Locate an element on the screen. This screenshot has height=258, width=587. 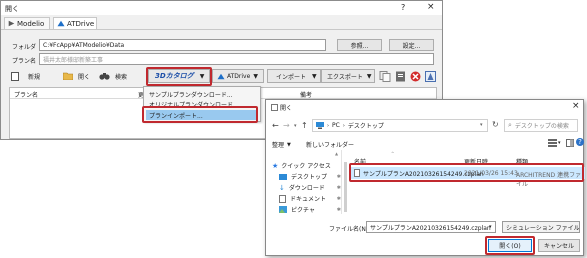
preview-pane-icon is located at coordinates (570, 143).